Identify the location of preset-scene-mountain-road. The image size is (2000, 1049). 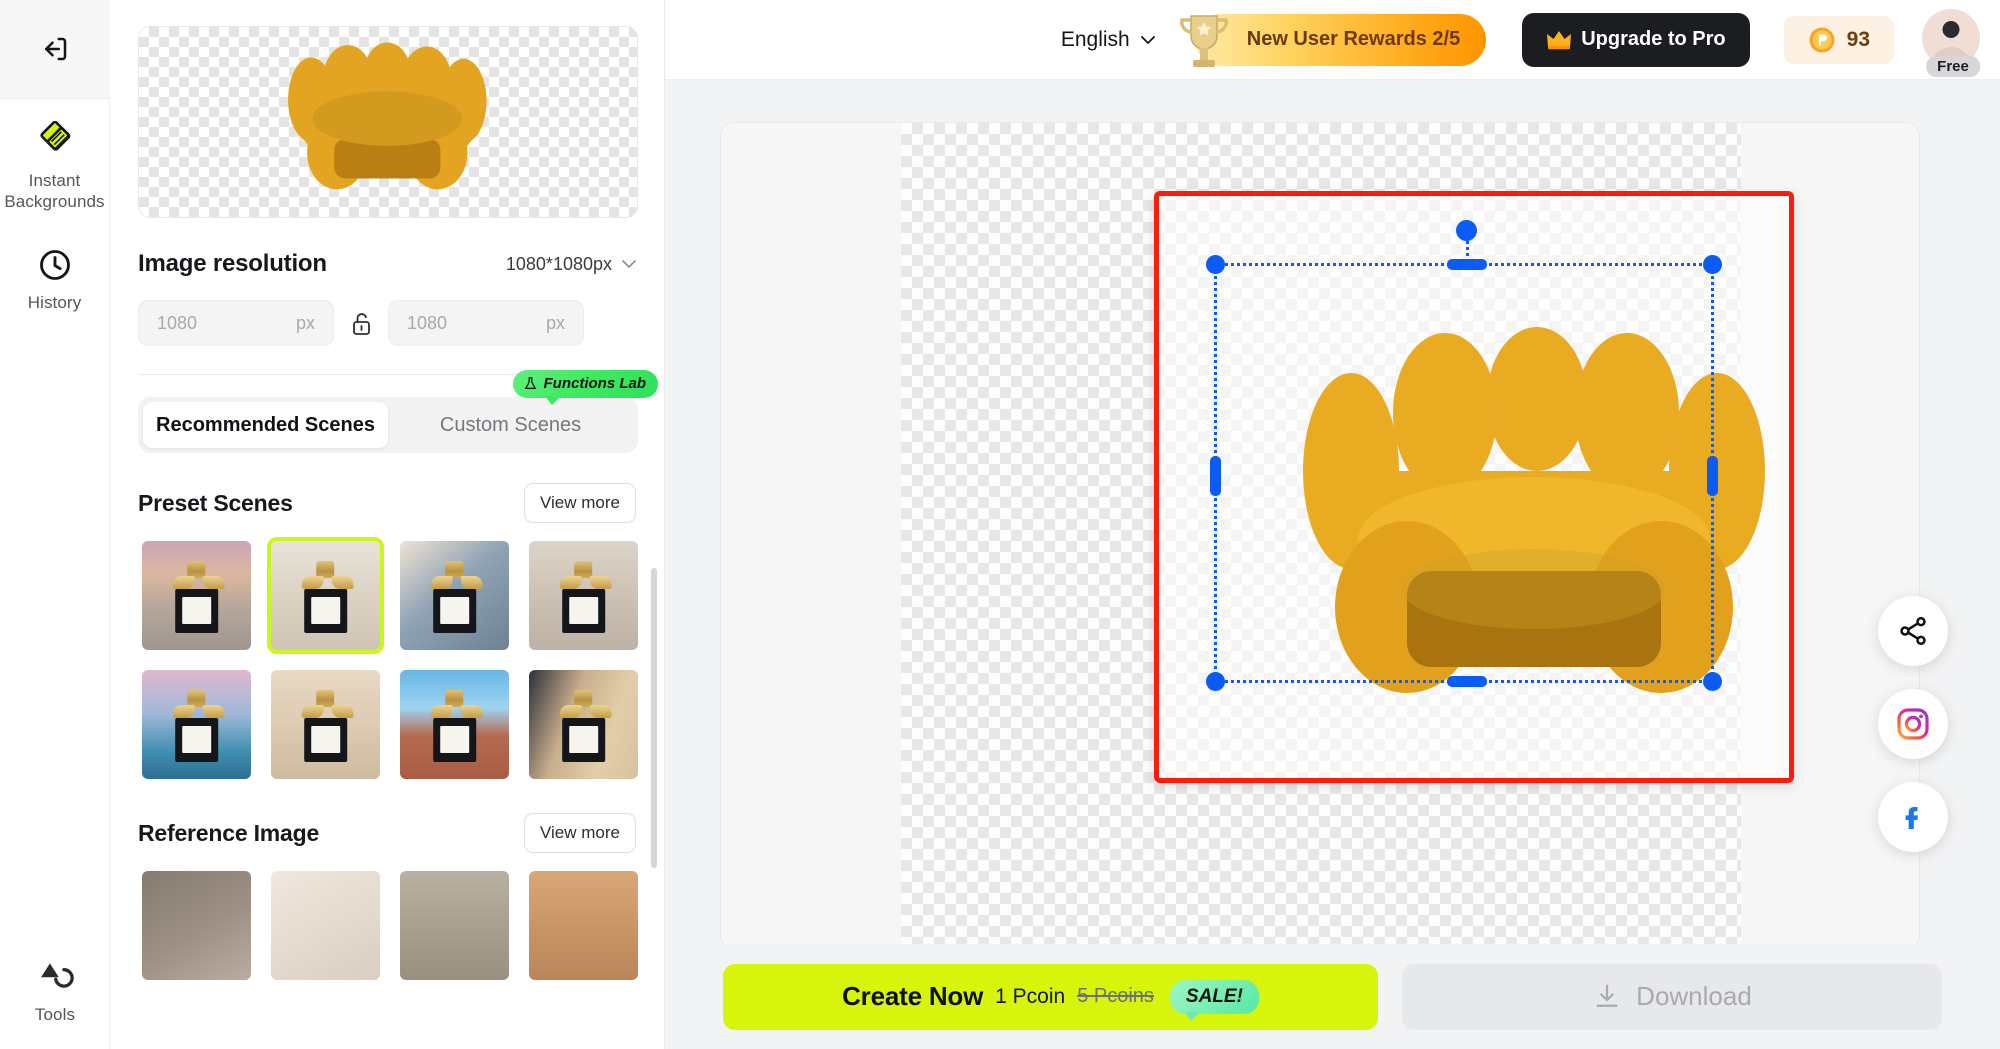
(454, 724).